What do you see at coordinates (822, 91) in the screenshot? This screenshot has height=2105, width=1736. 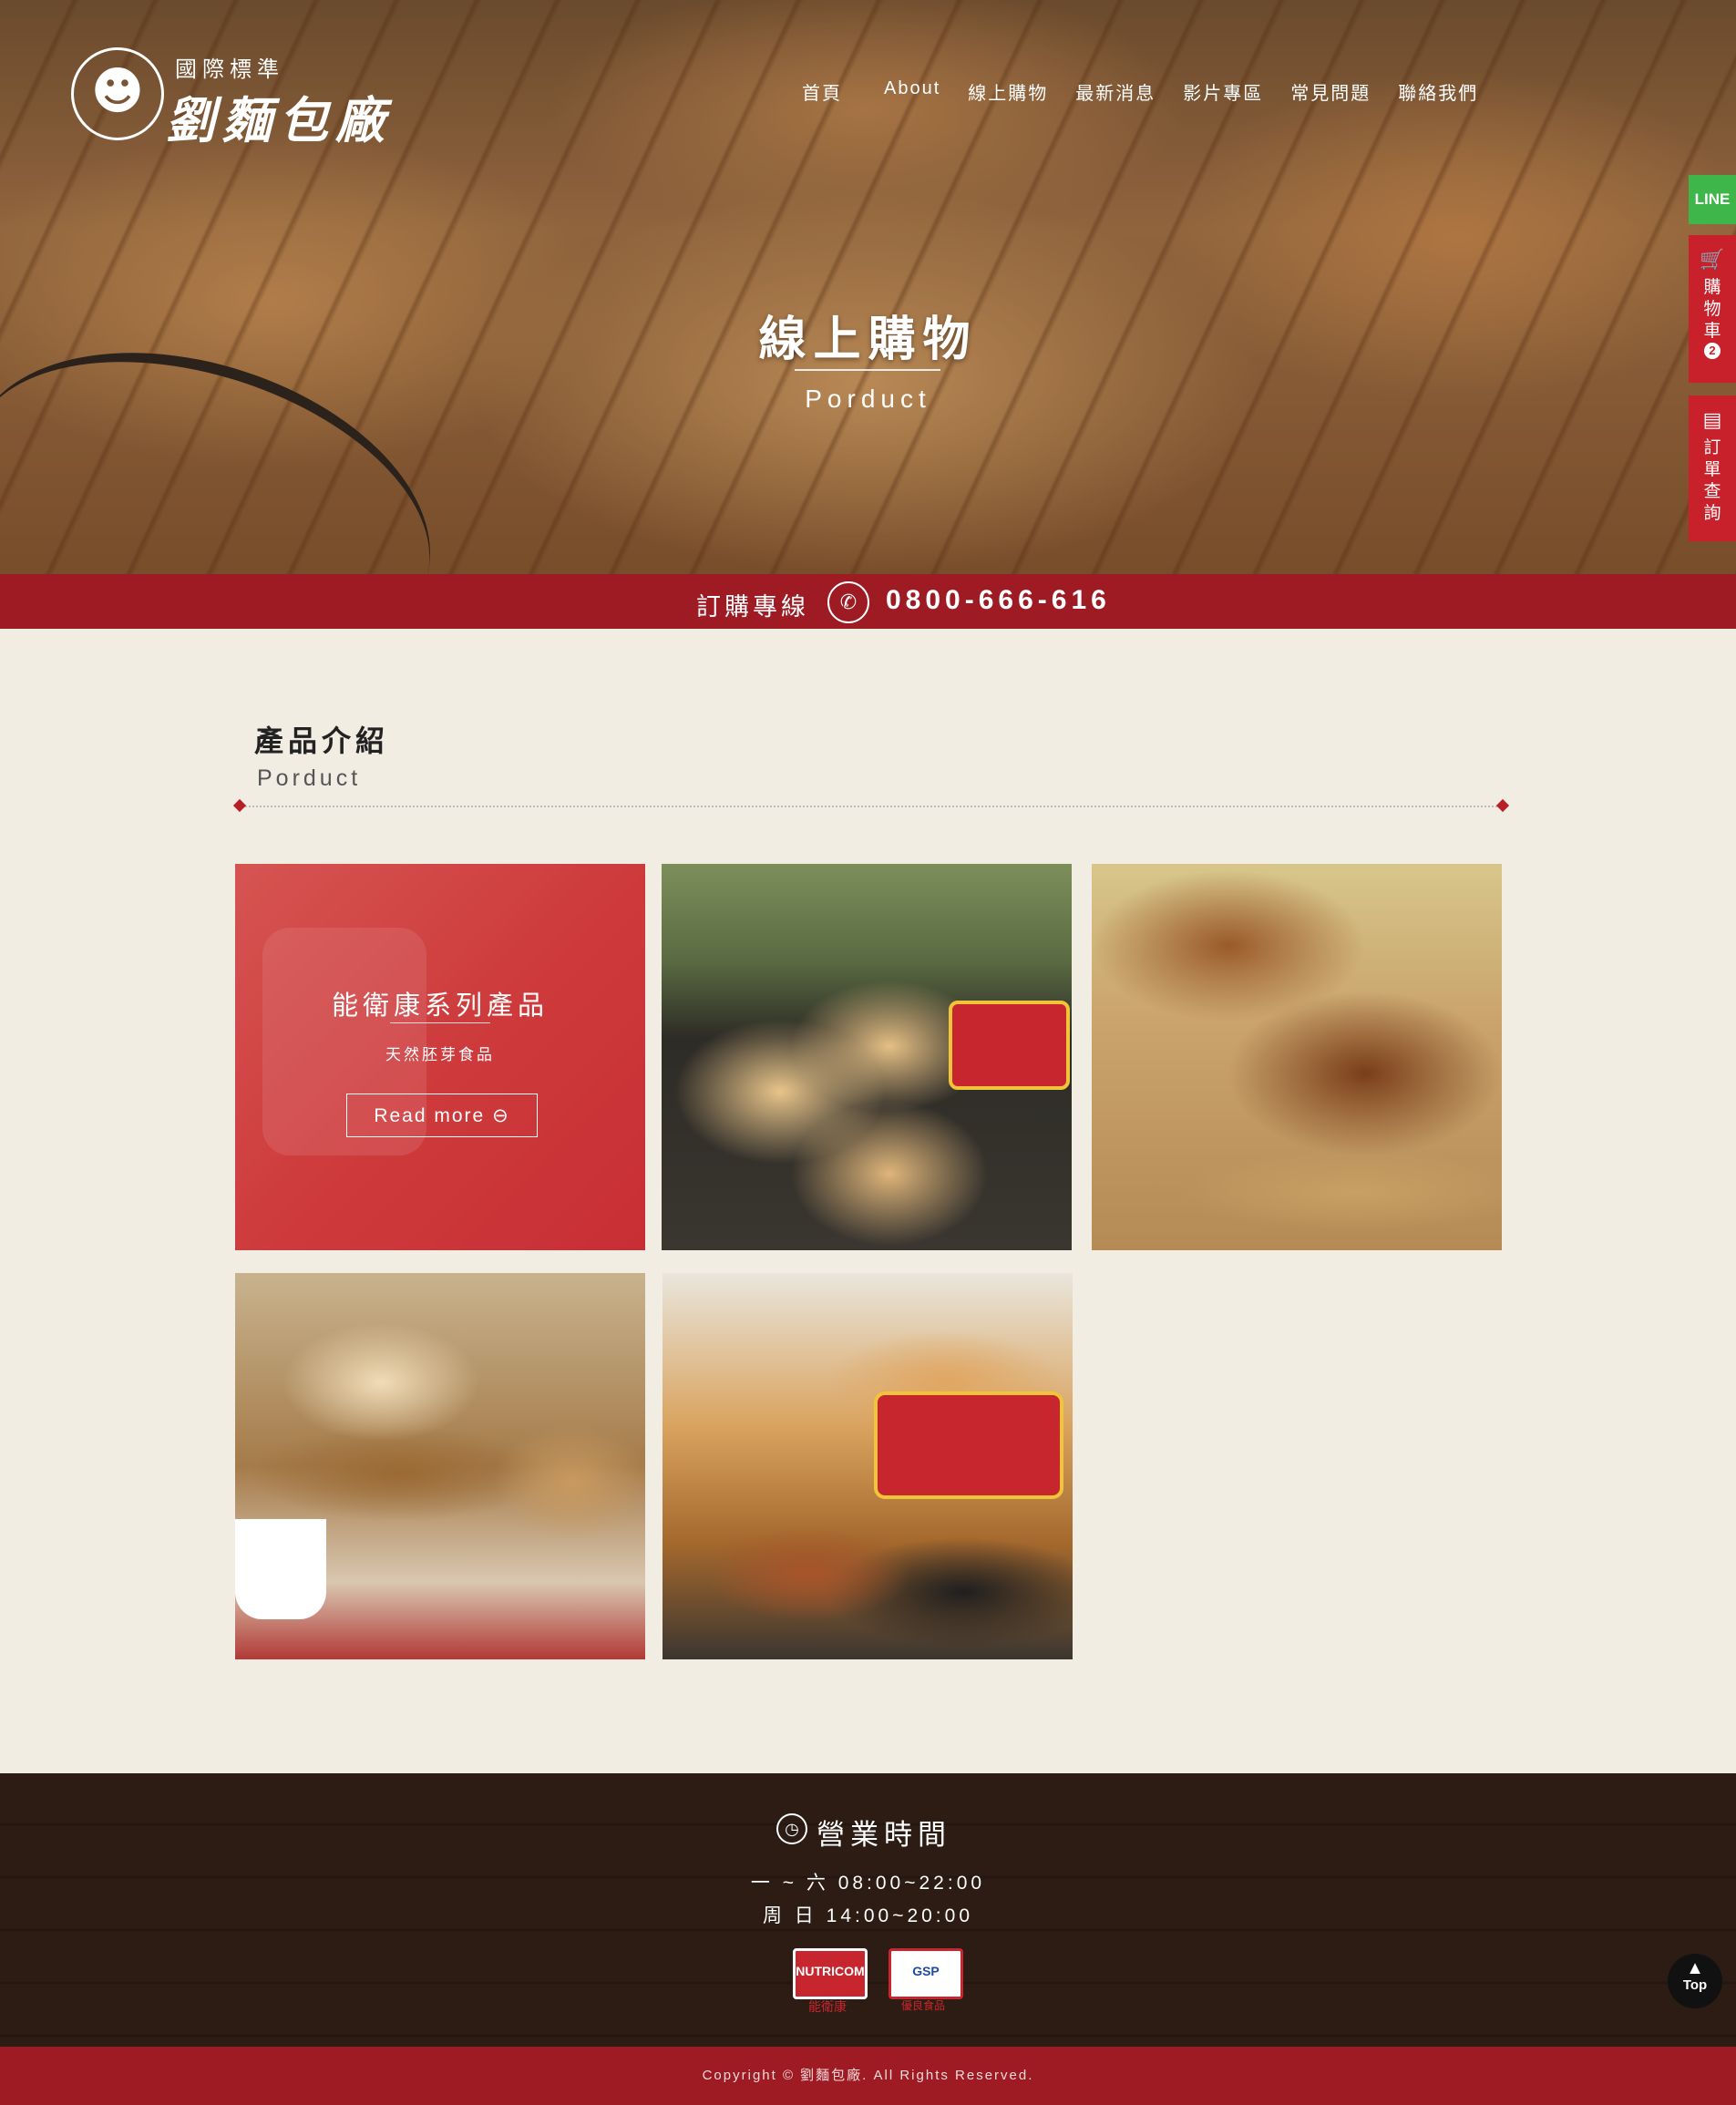 I see `nav-home: 首頁` at bounding box center [822, 91].